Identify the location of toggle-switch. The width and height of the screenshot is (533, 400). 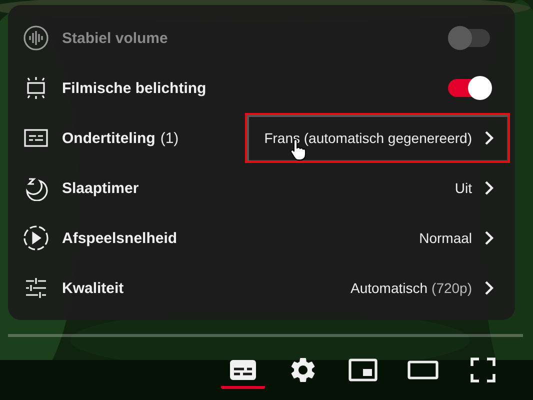
(470, 88).